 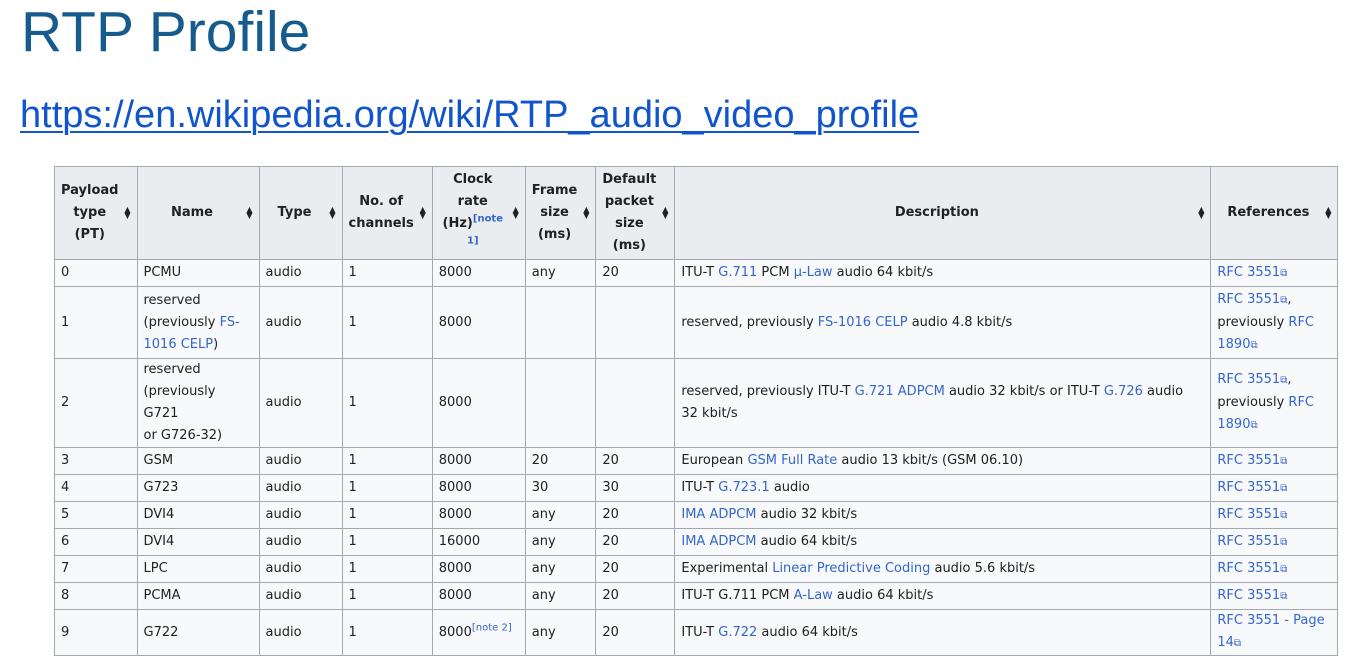 I want to click on wiki-link: RFC 3551 - Page, so click(x=1270, y=620).